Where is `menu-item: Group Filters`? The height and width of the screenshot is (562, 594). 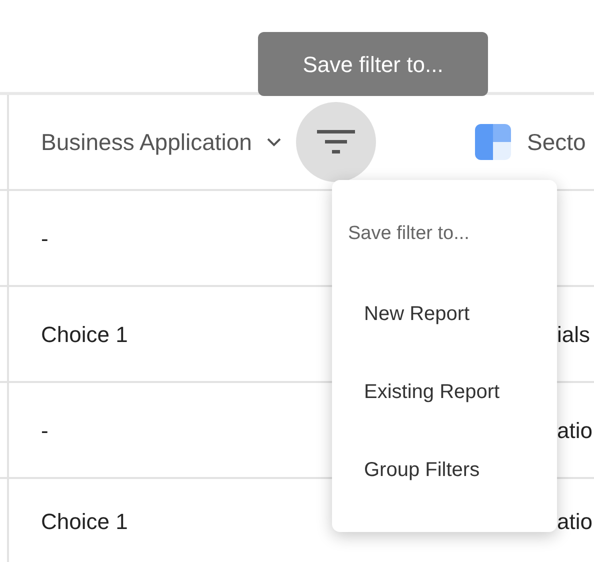
menu-item: Group Filters is located at coordinates (422, 469).